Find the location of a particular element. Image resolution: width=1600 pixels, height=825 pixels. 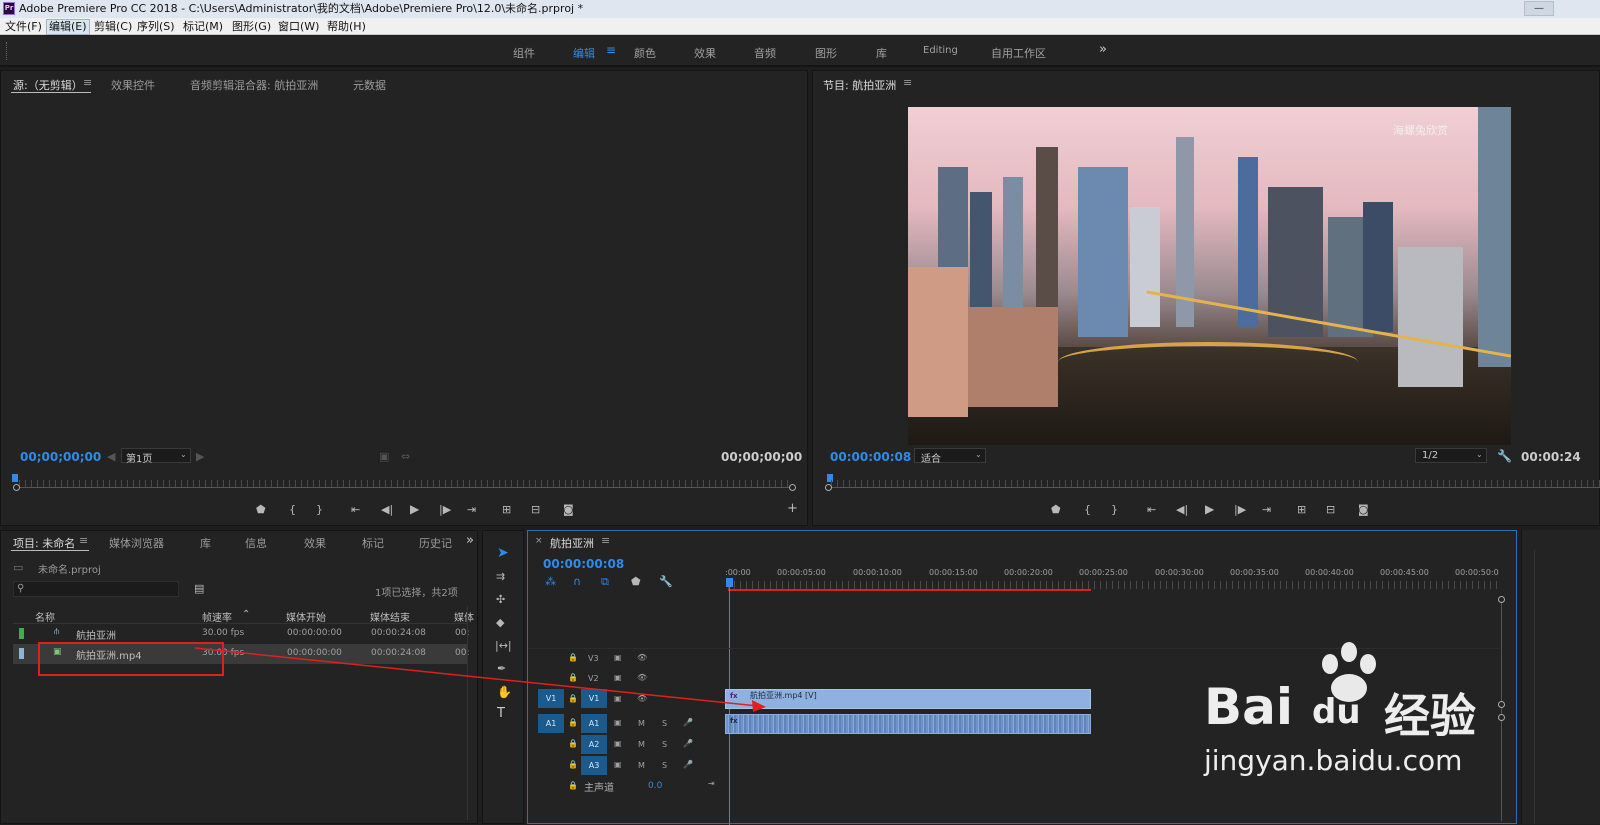

baidu-url-text: jingyan.baidu.com is located at coordinates (1333, 760).